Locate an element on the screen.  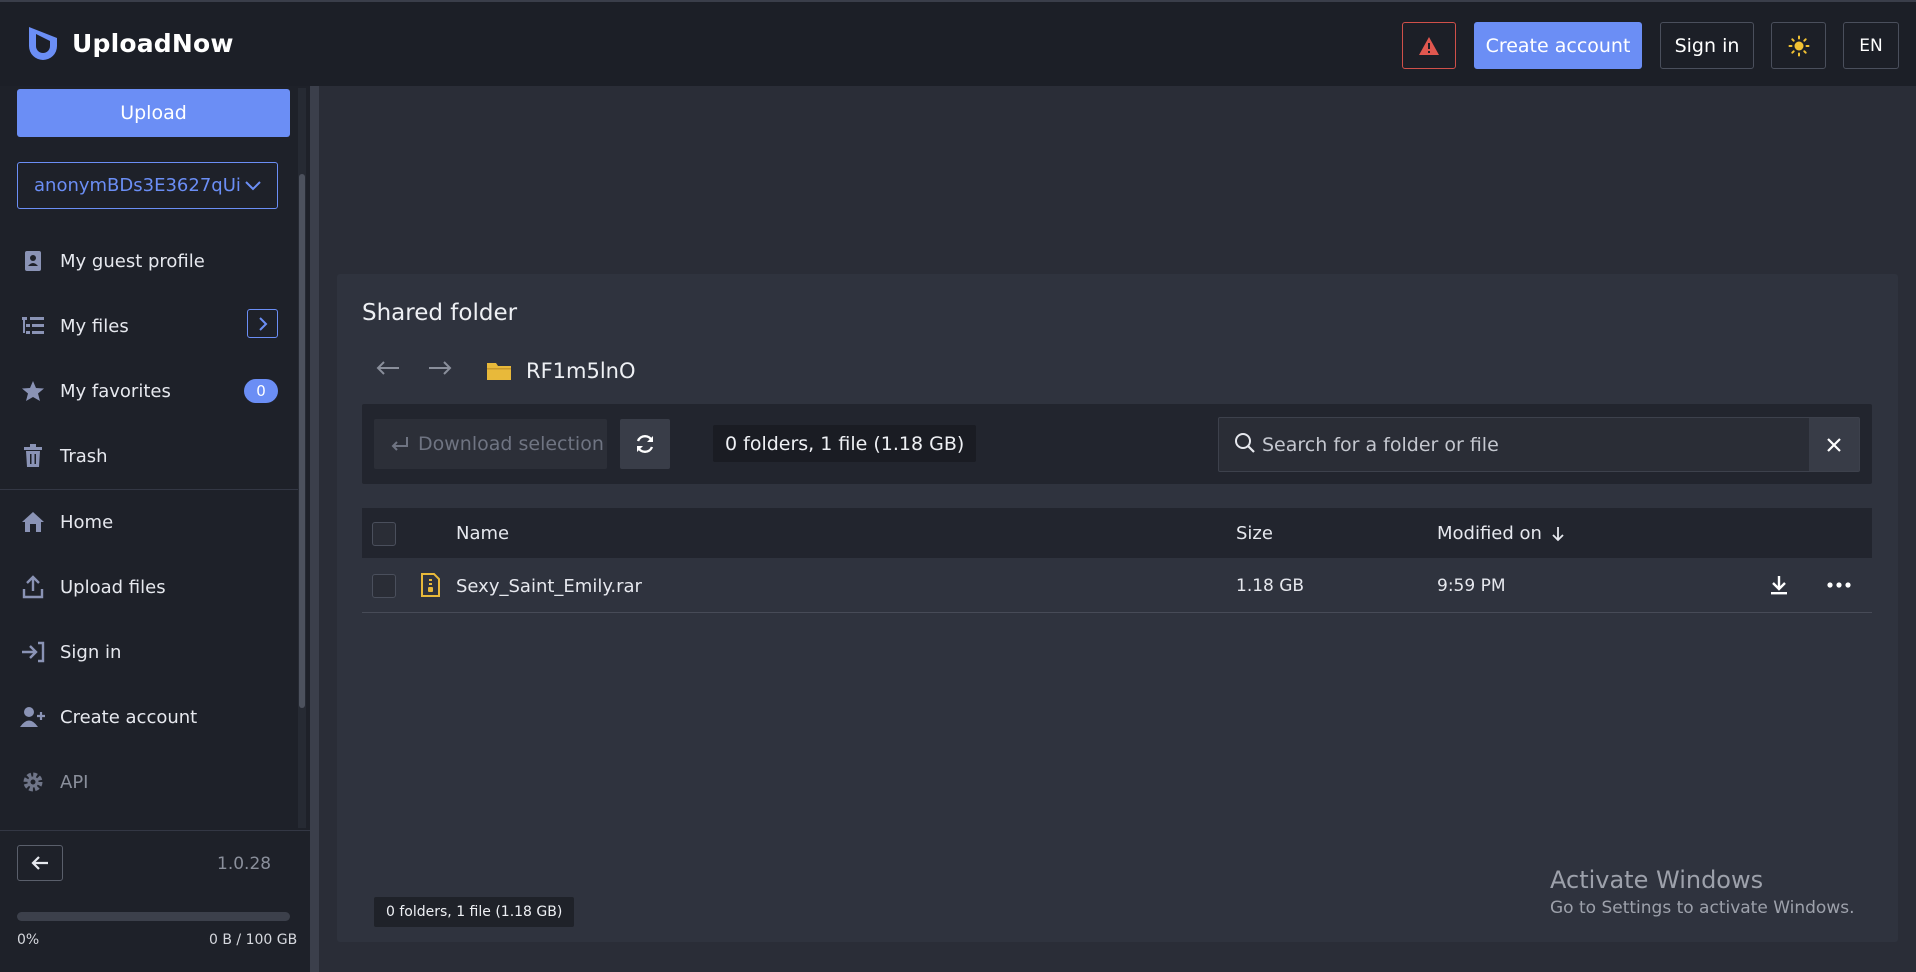
sidebar-item-my-favorites: My favorites is located at coordinates (95, 391).